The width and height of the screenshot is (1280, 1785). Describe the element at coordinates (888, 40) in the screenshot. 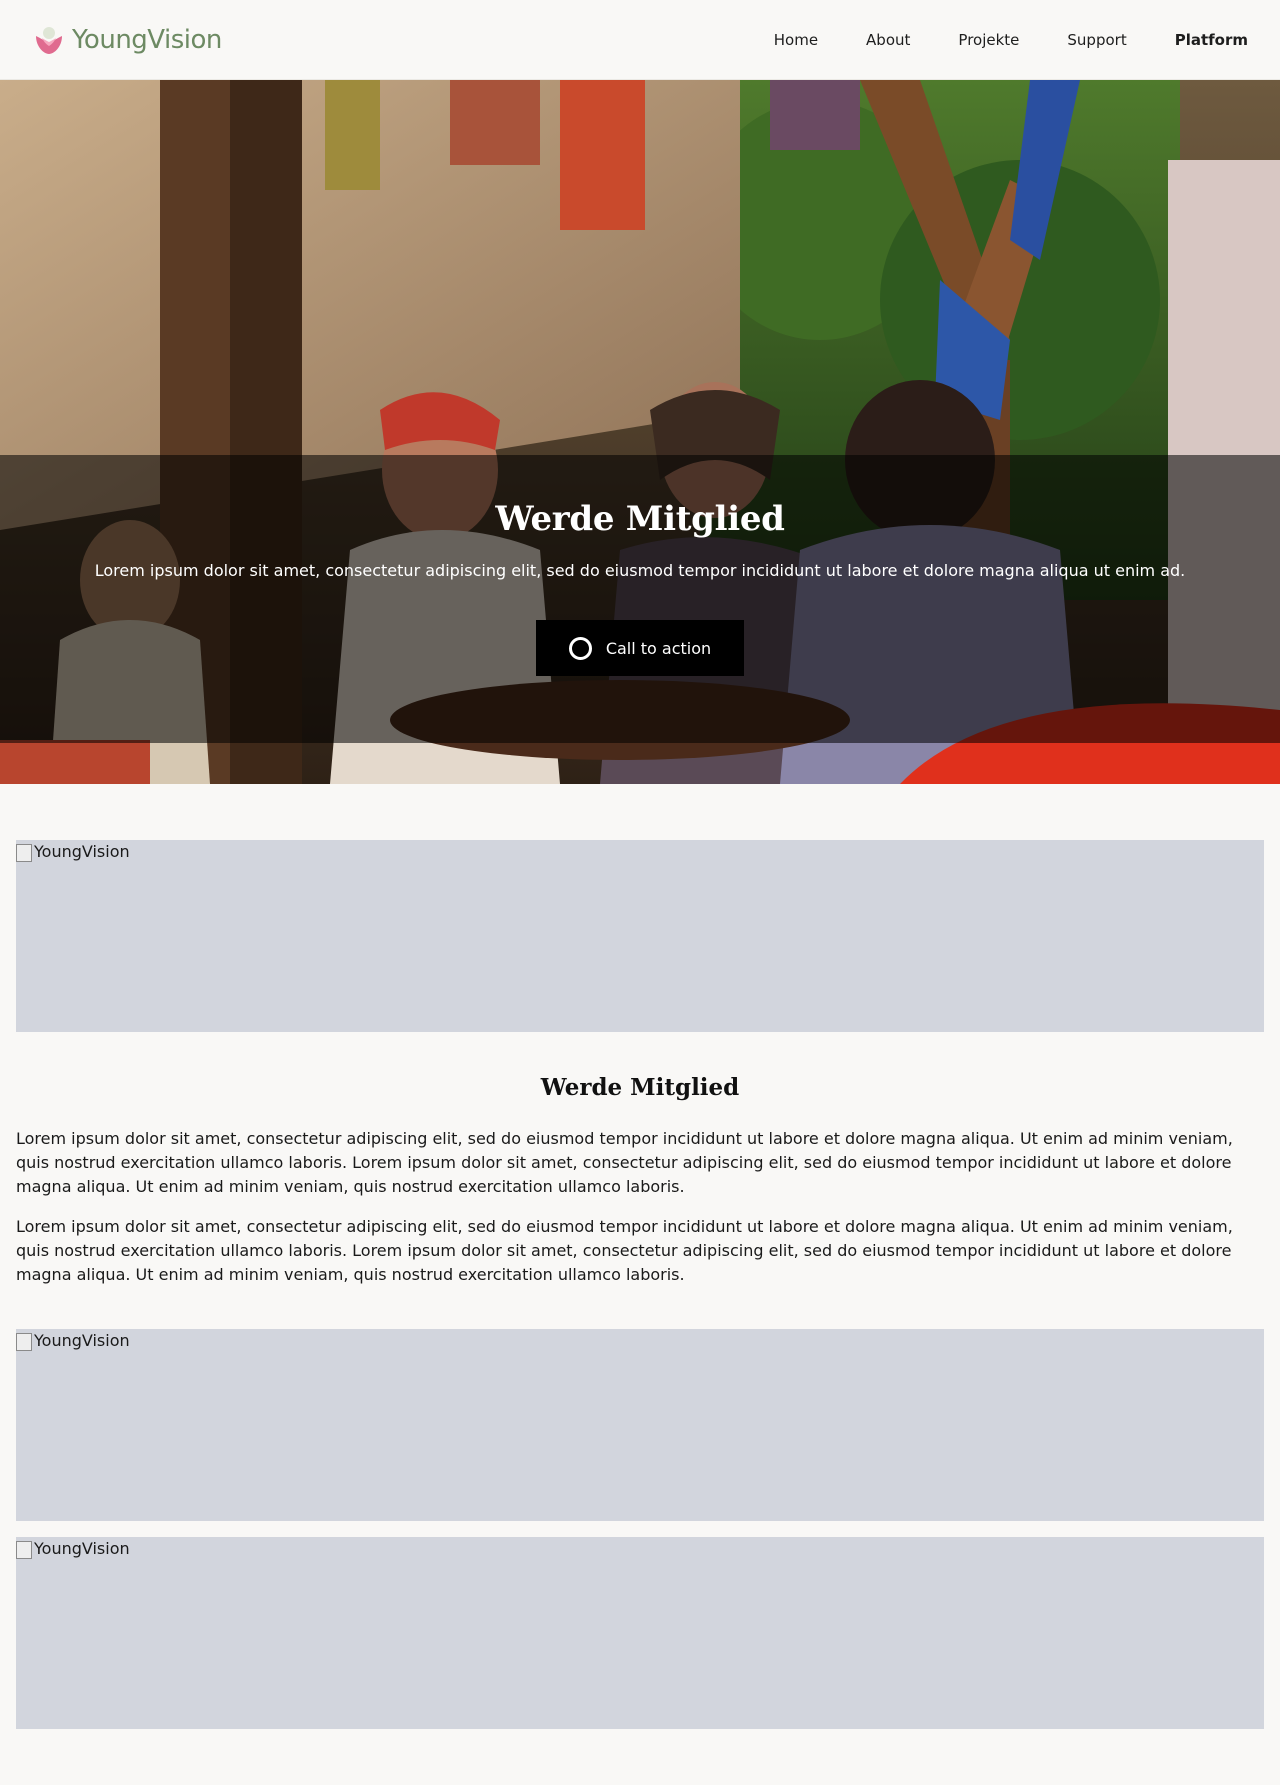

I see `nav-about: About` at that location.